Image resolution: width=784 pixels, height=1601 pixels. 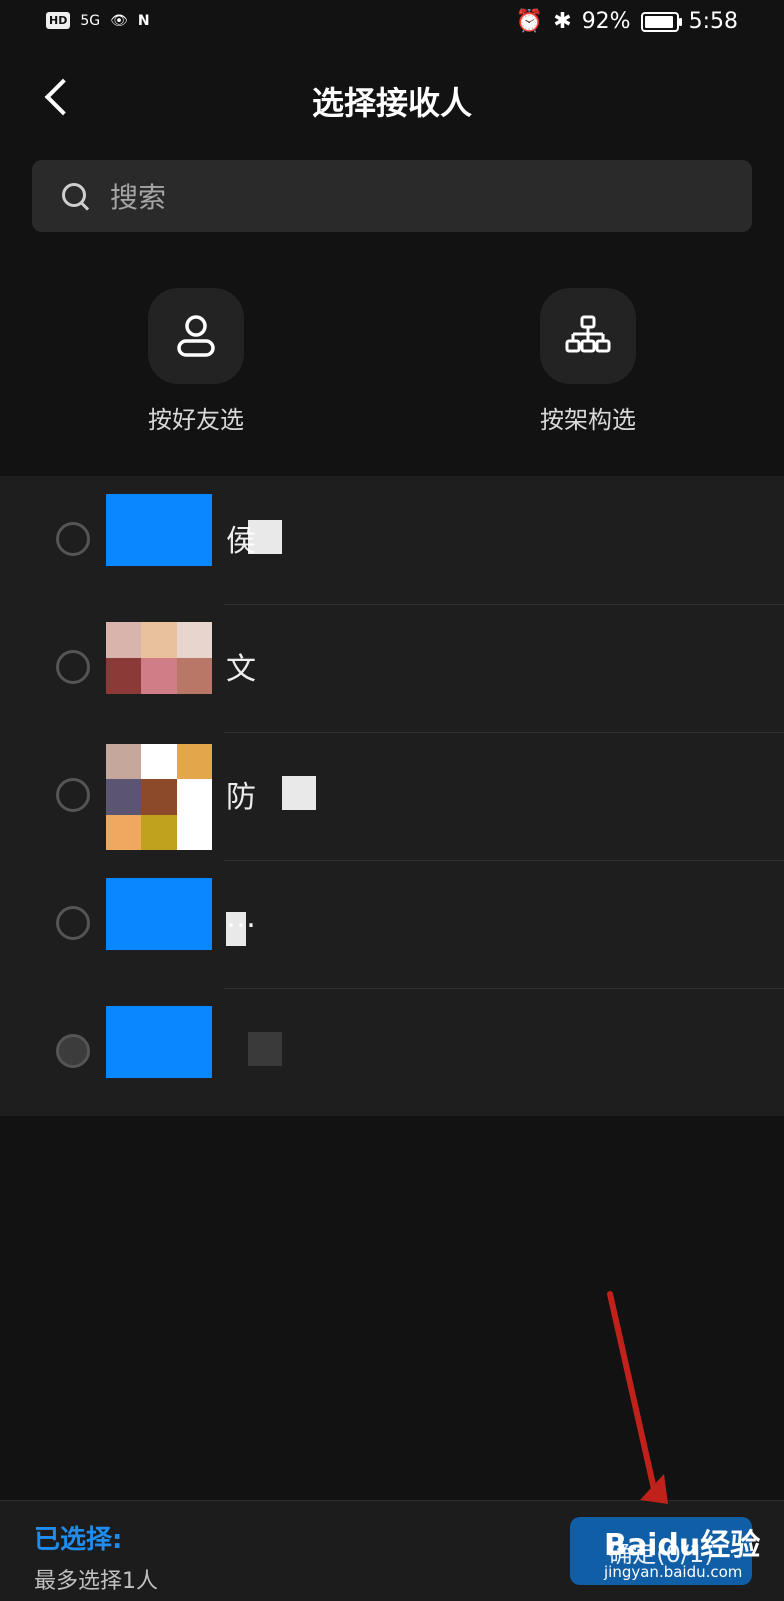 What do you see at coordinates (682, 1545) in the screenshot?
I see `baidu-watermark: Baidu经验` at bounding box center [682, 1545].